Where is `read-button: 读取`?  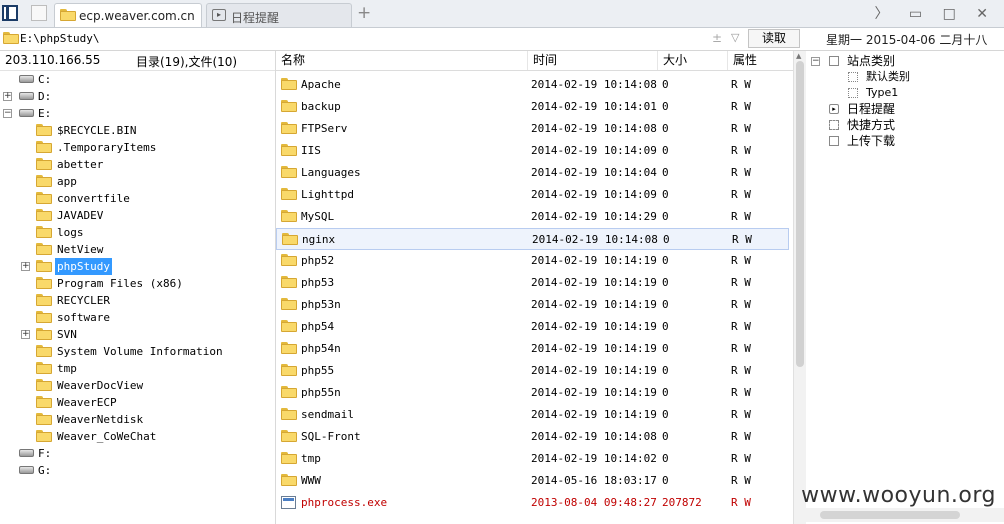
read-button: 读取 is located at coordinates (774, 38).